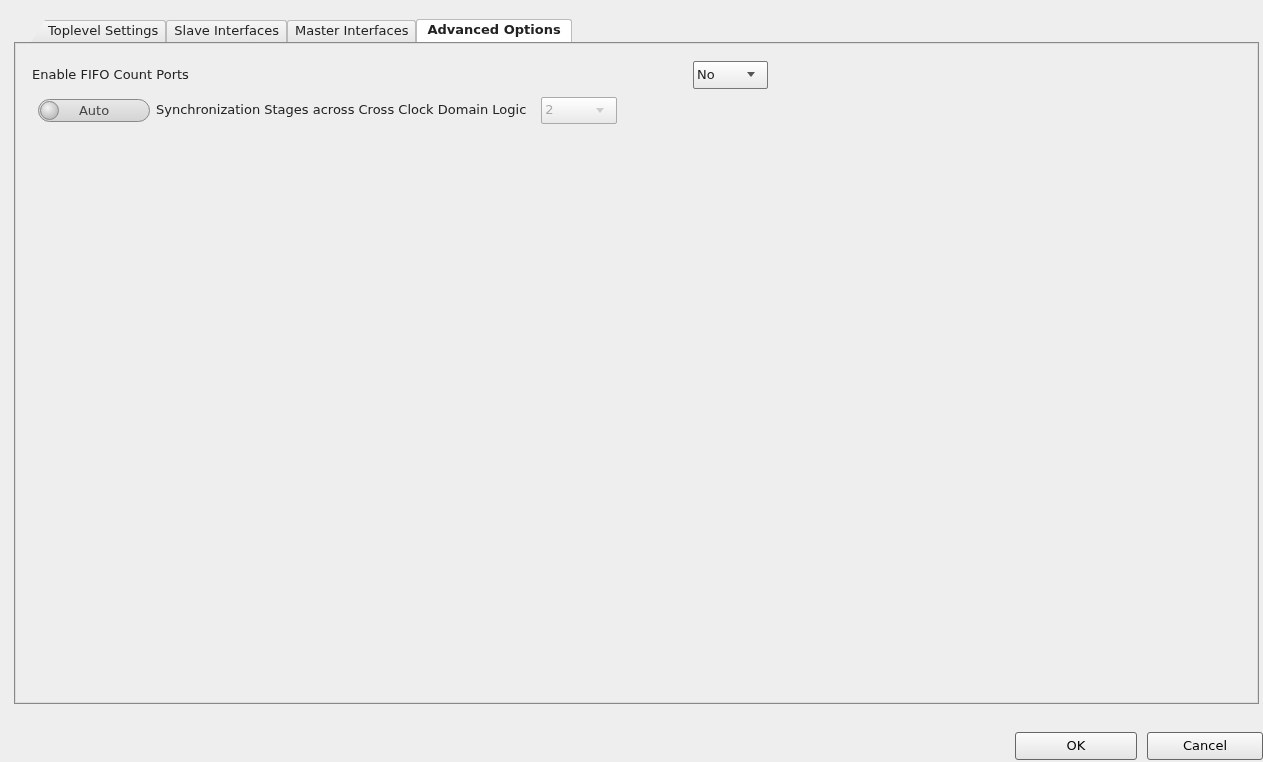  Describe the element at coordinates (1076, 746) in the screenshot. I see `ok-button: OK` at that location.